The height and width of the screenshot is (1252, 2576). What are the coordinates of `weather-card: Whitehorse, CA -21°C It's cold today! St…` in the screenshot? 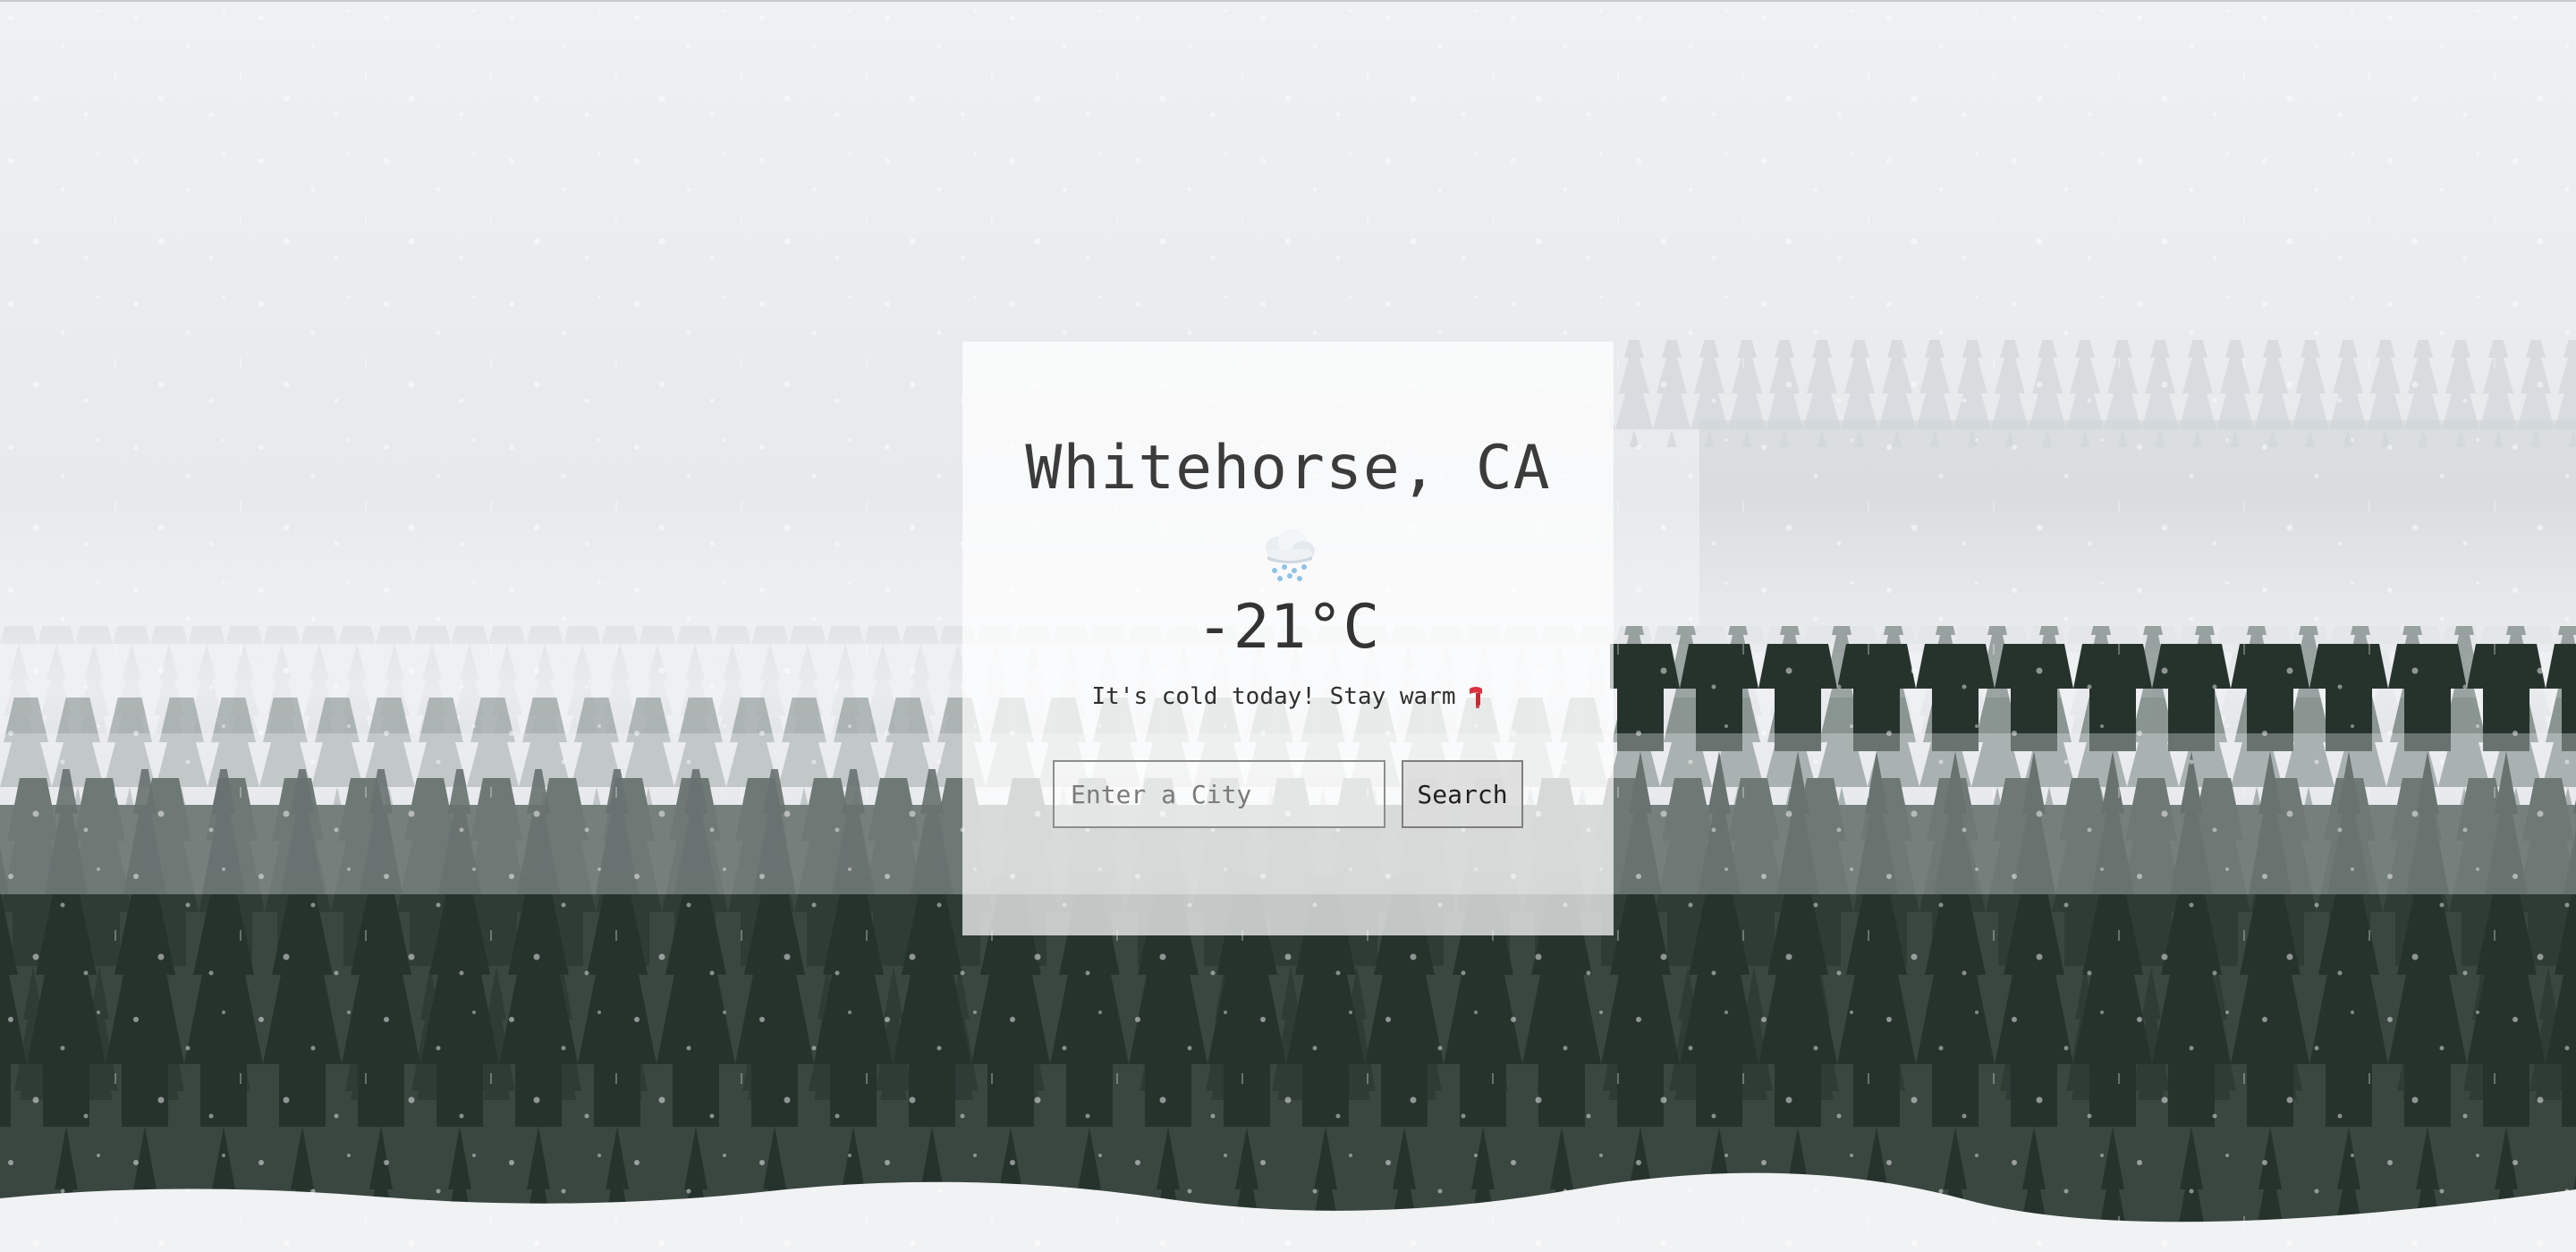 It's located at (1288, 639).